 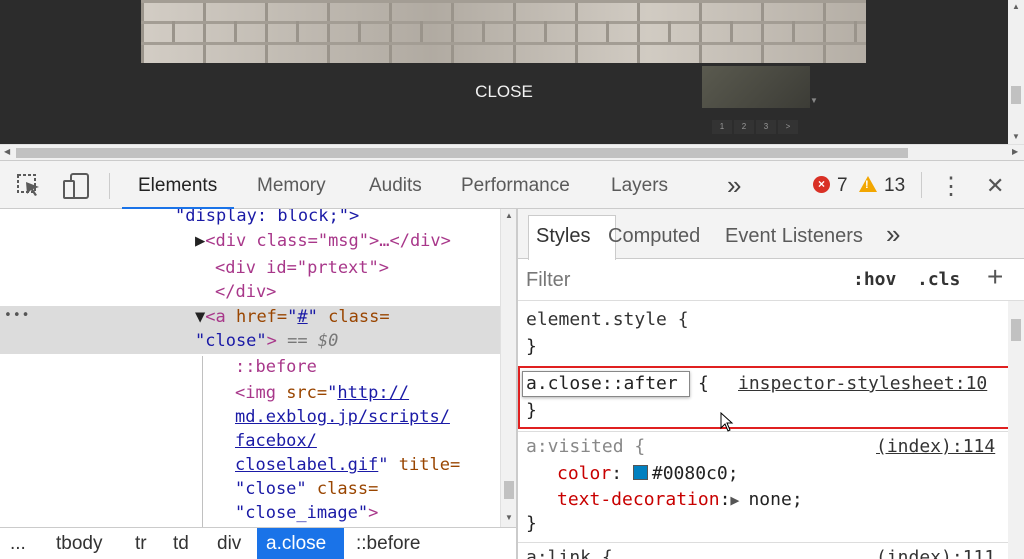 What do you see at coordinates (7, 151) in the screenshot?
I see `scroll-left-icon: ◀` at bounding box center [7, 151].